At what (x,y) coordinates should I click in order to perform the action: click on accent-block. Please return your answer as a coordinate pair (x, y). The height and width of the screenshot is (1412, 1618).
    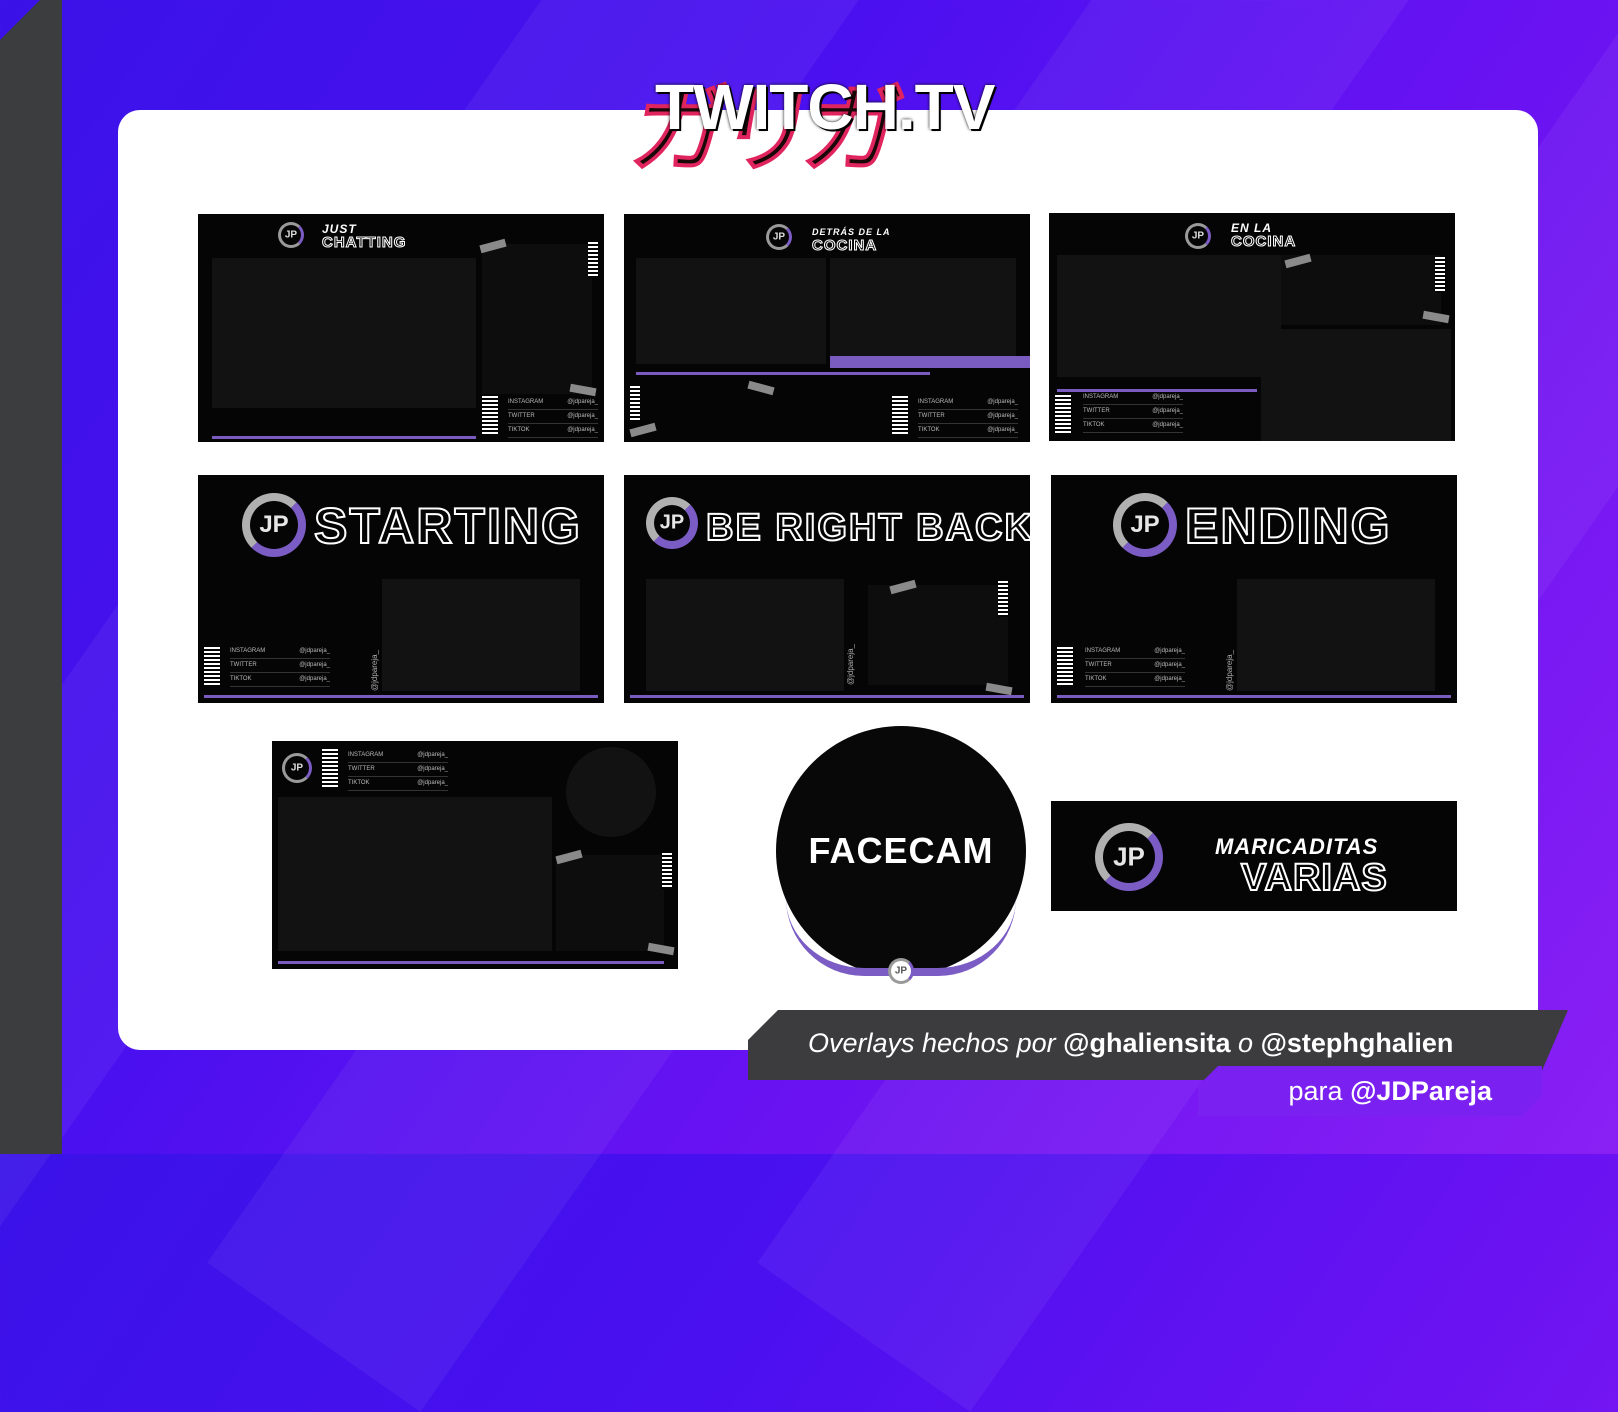
    Looking at the image, I should click on (930, 362).